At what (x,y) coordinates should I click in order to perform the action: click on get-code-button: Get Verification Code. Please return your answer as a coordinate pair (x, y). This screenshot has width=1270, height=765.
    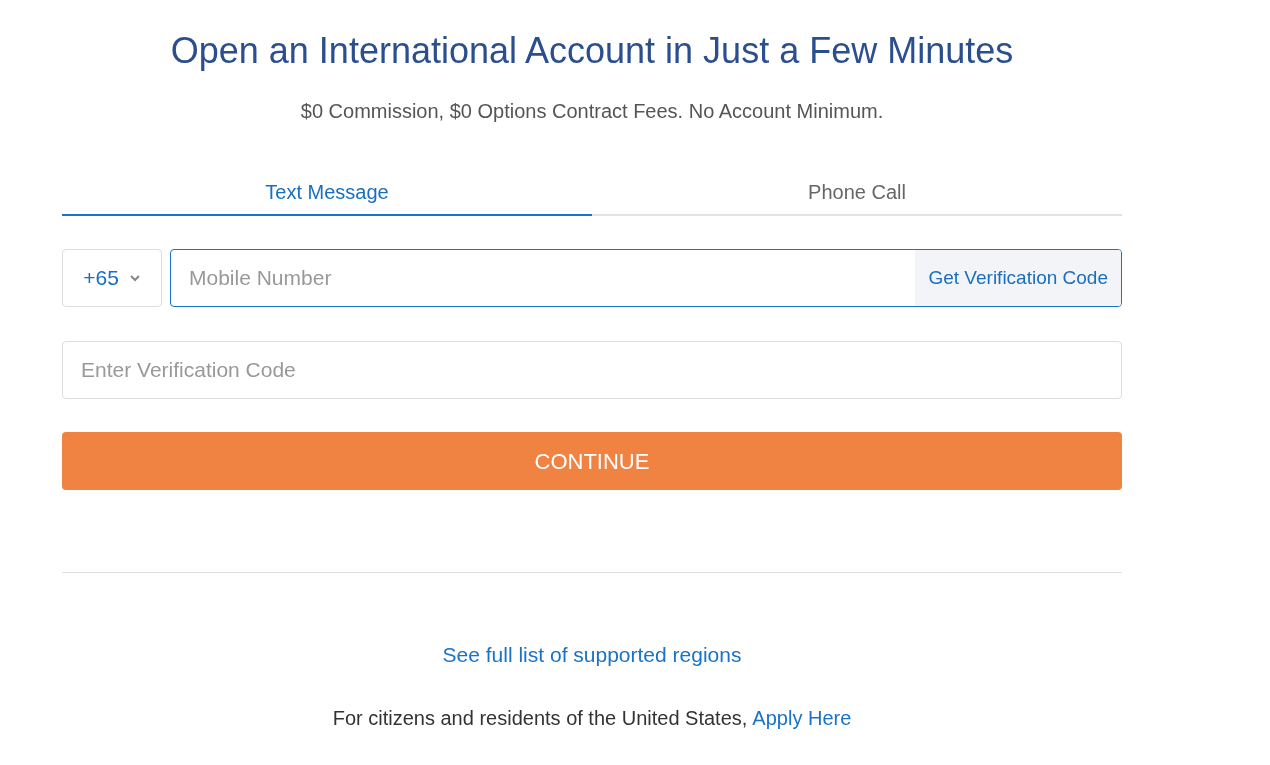
    Looking at the image, I should click on (1018, 278).